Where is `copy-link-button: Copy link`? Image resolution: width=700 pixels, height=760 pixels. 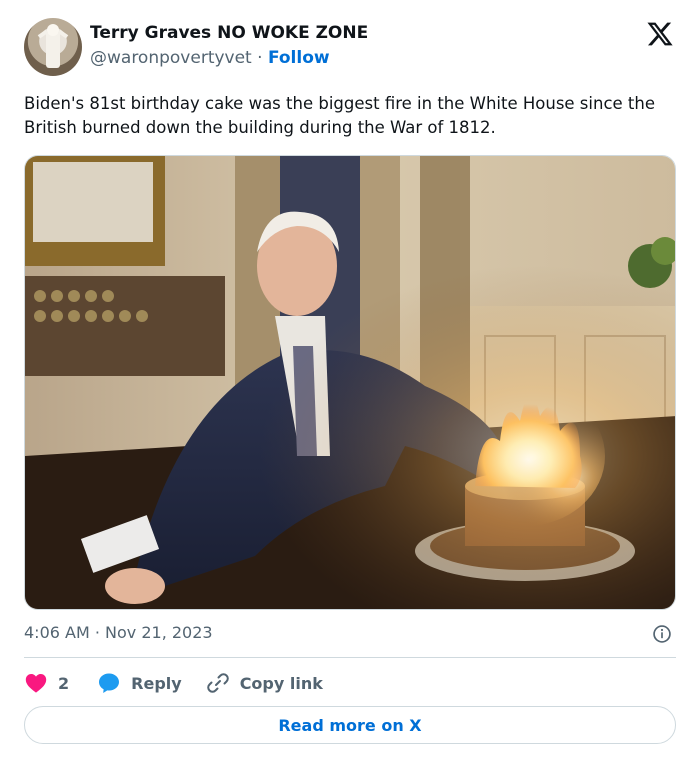 copy-link-button: Copy link is located at coordinates (264, 683).